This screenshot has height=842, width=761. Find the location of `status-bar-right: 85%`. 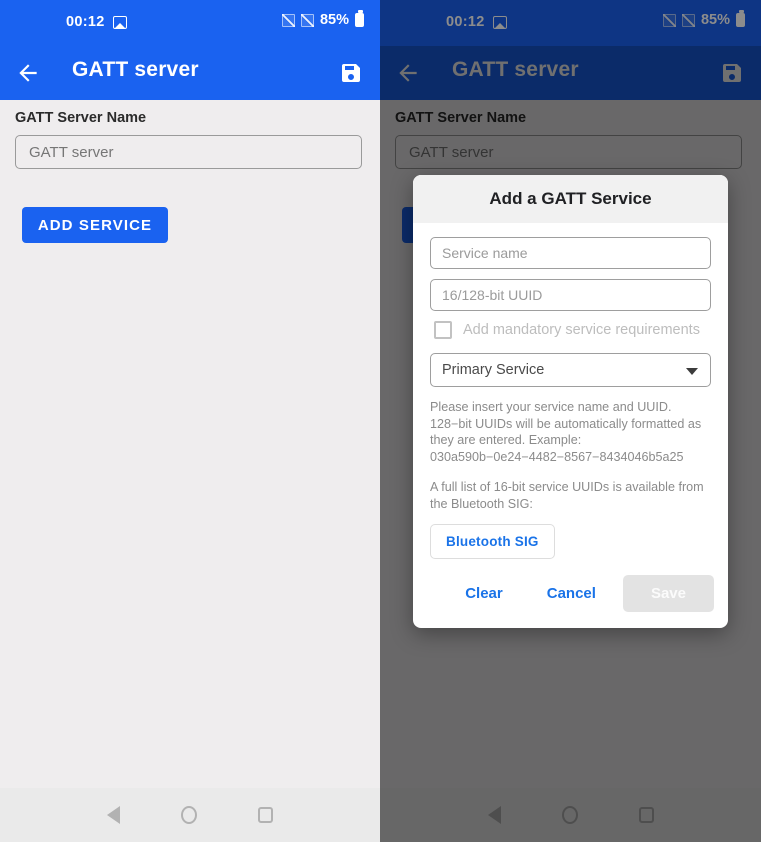

status-bar-right: 85% is located at coordinates (322, 19).